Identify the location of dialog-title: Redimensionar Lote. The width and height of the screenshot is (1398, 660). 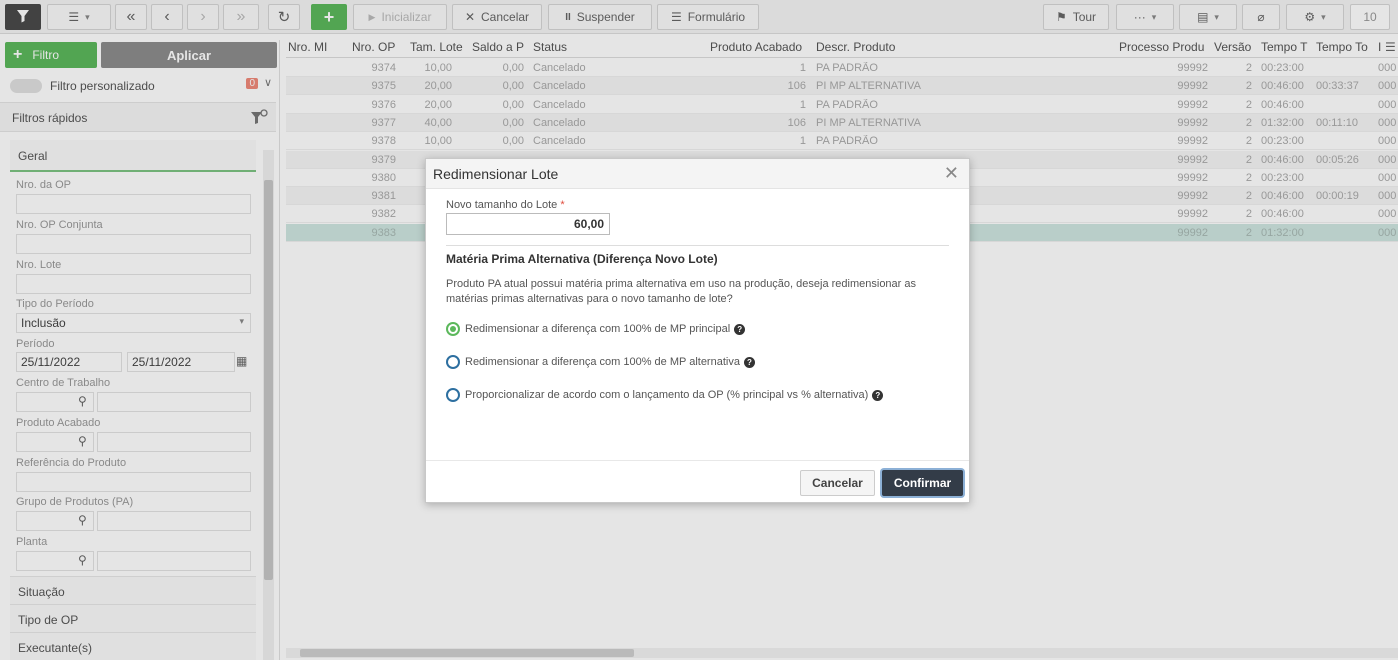
(496, 174).